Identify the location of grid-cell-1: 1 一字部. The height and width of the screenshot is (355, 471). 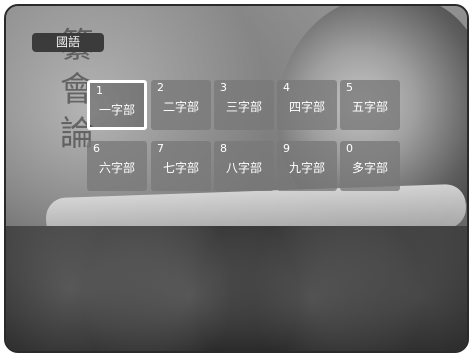
(117, 105).